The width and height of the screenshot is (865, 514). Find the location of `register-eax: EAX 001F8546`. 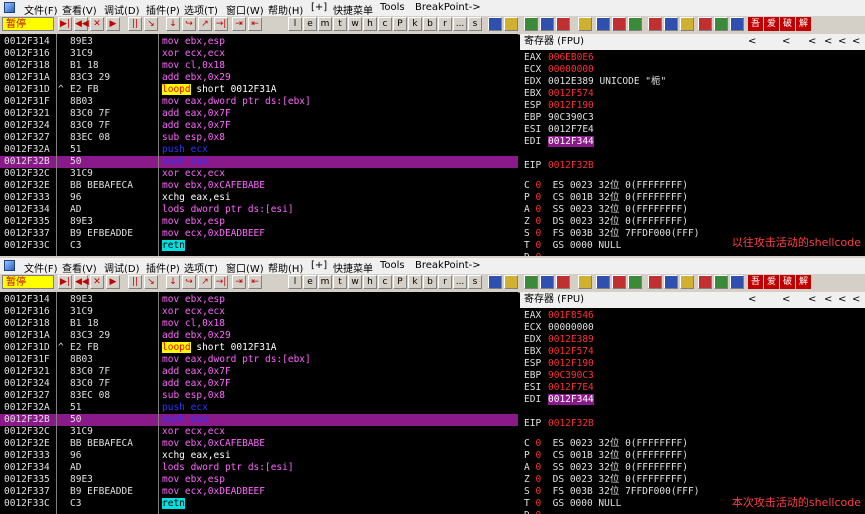

register-eax: EAX 001F8546 is located at coordinates (559, 316).